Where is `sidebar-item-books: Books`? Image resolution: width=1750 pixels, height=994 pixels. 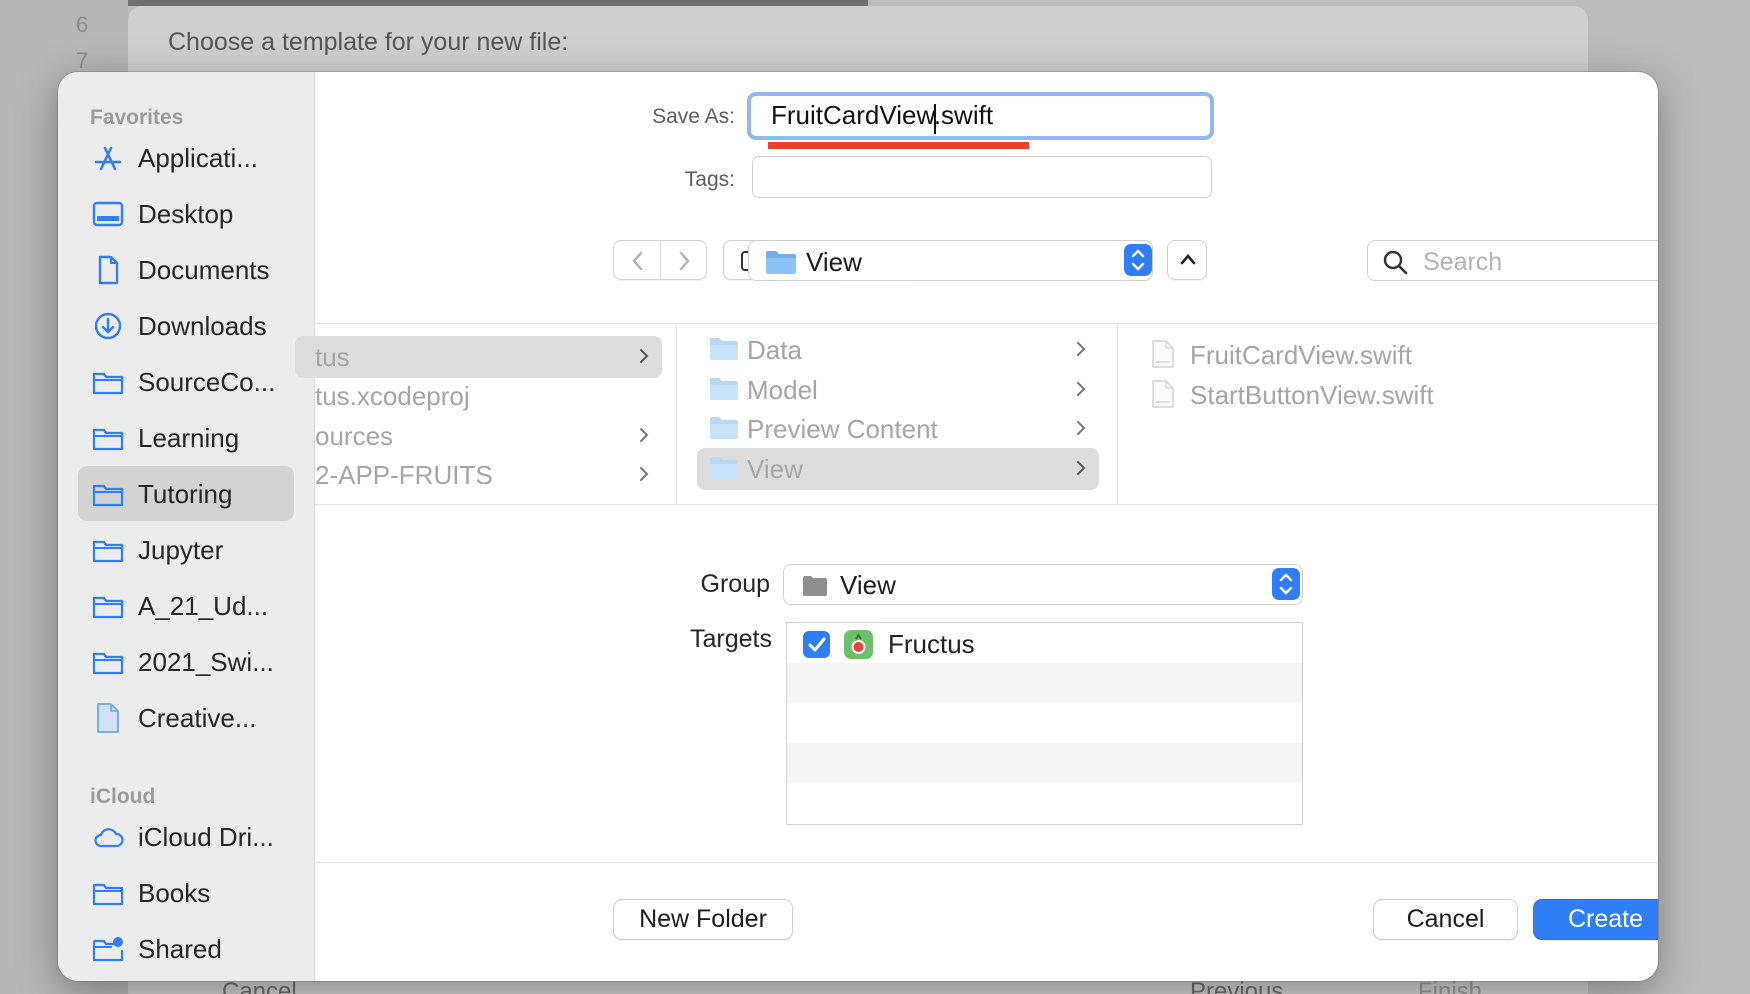
sidebar-item-books: Books is located at coordinates (186, 892).